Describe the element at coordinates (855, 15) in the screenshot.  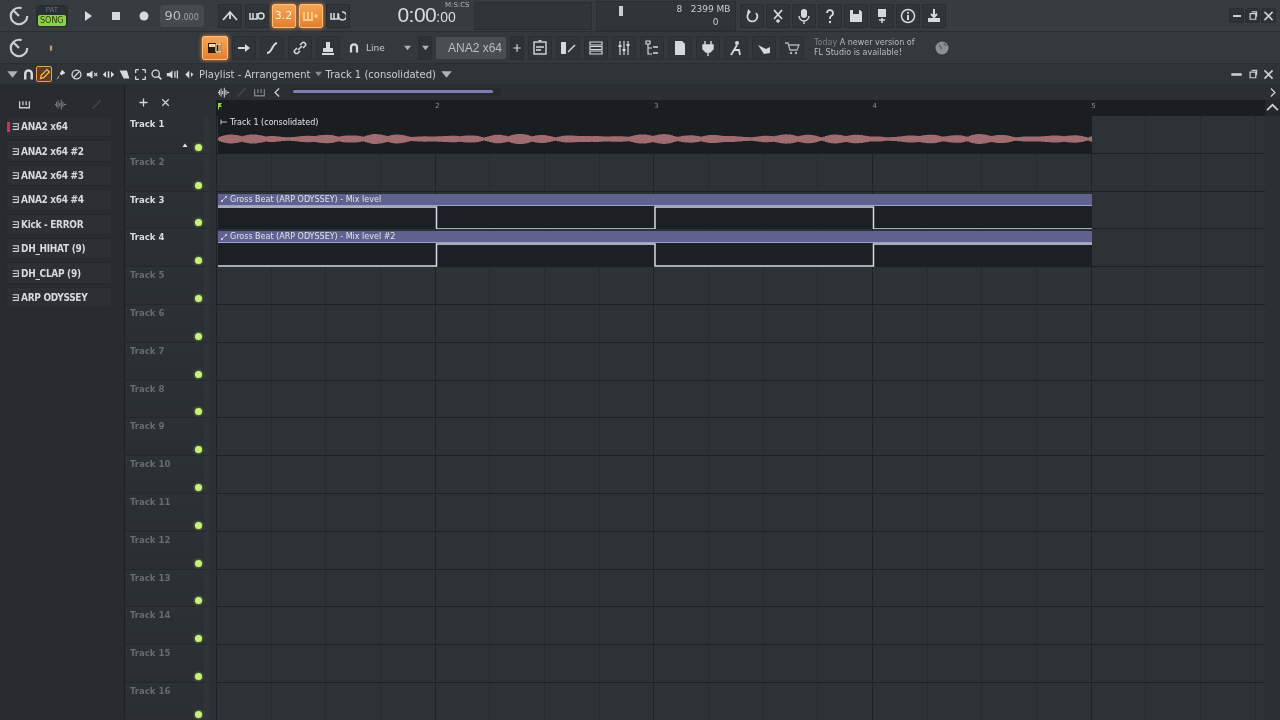
I see `save-button` at that location.